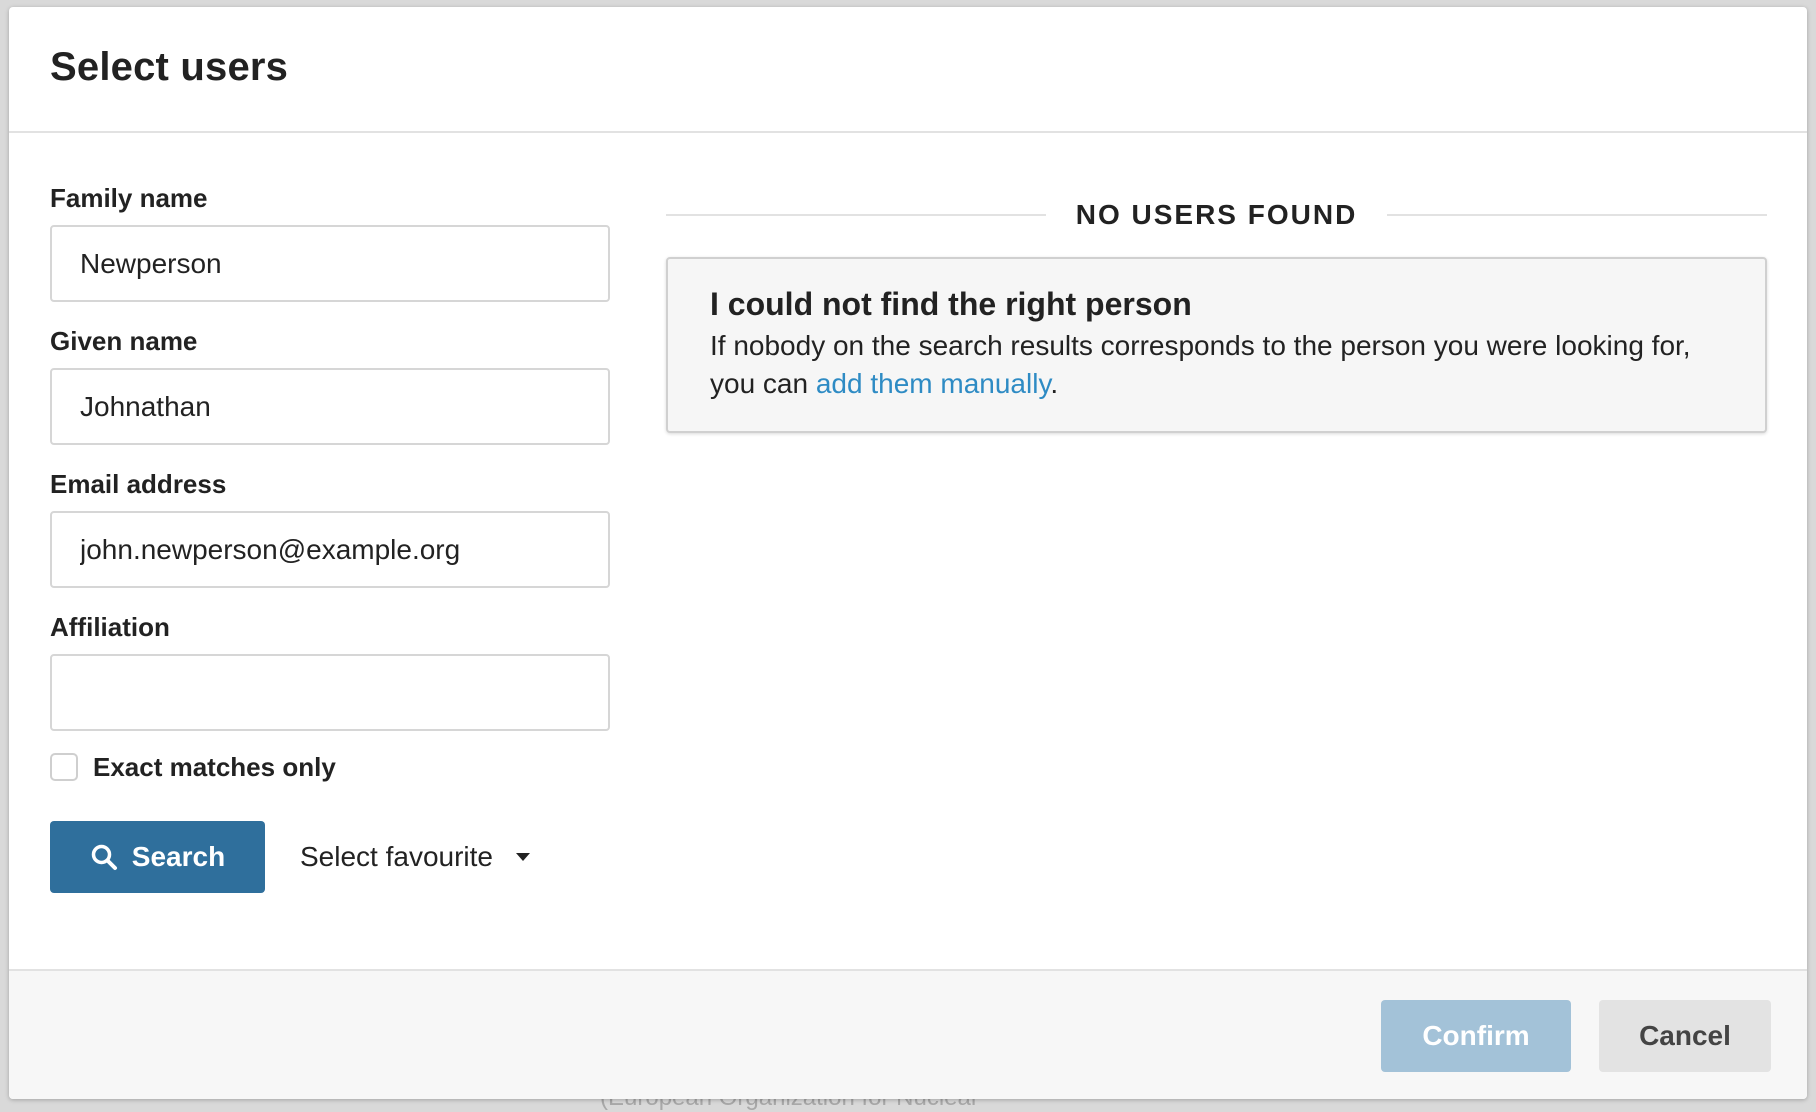 This screenshot has width=1816, height=1112. I want to click on exact-matches-label: Exact matches only, so click(214, 767).